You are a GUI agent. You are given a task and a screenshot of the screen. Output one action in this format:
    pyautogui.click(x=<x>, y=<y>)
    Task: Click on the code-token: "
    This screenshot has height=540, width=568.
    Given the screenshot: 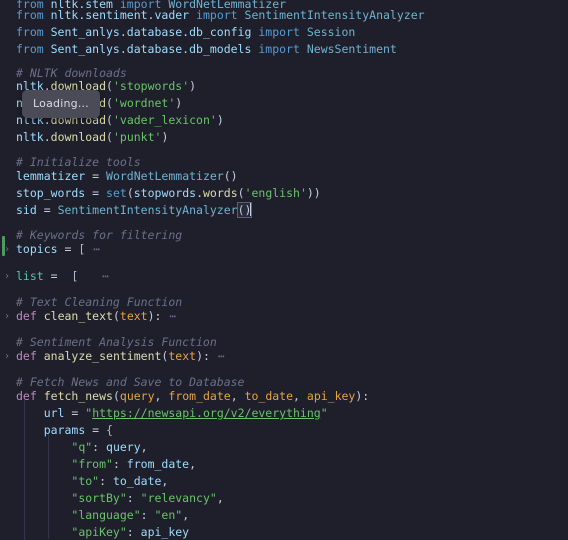 What is the action you would take?
    pyautogui.click(x=324, y=413)
    